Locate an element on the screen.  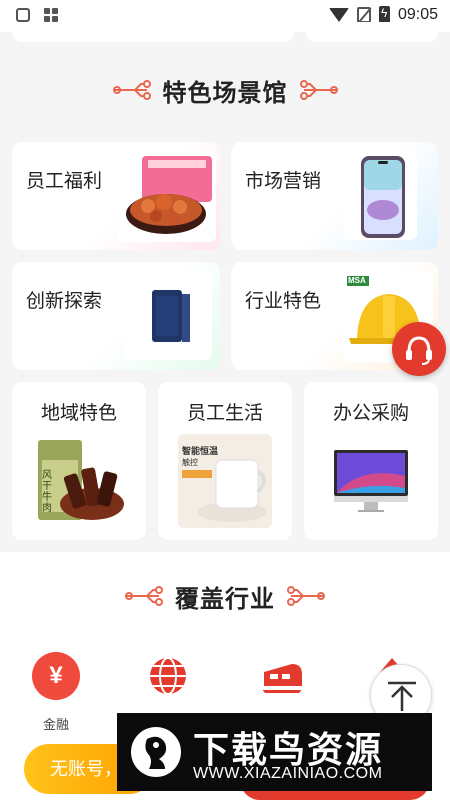
scene-card-label: 员工福利 is located at coordinates (64, 181).